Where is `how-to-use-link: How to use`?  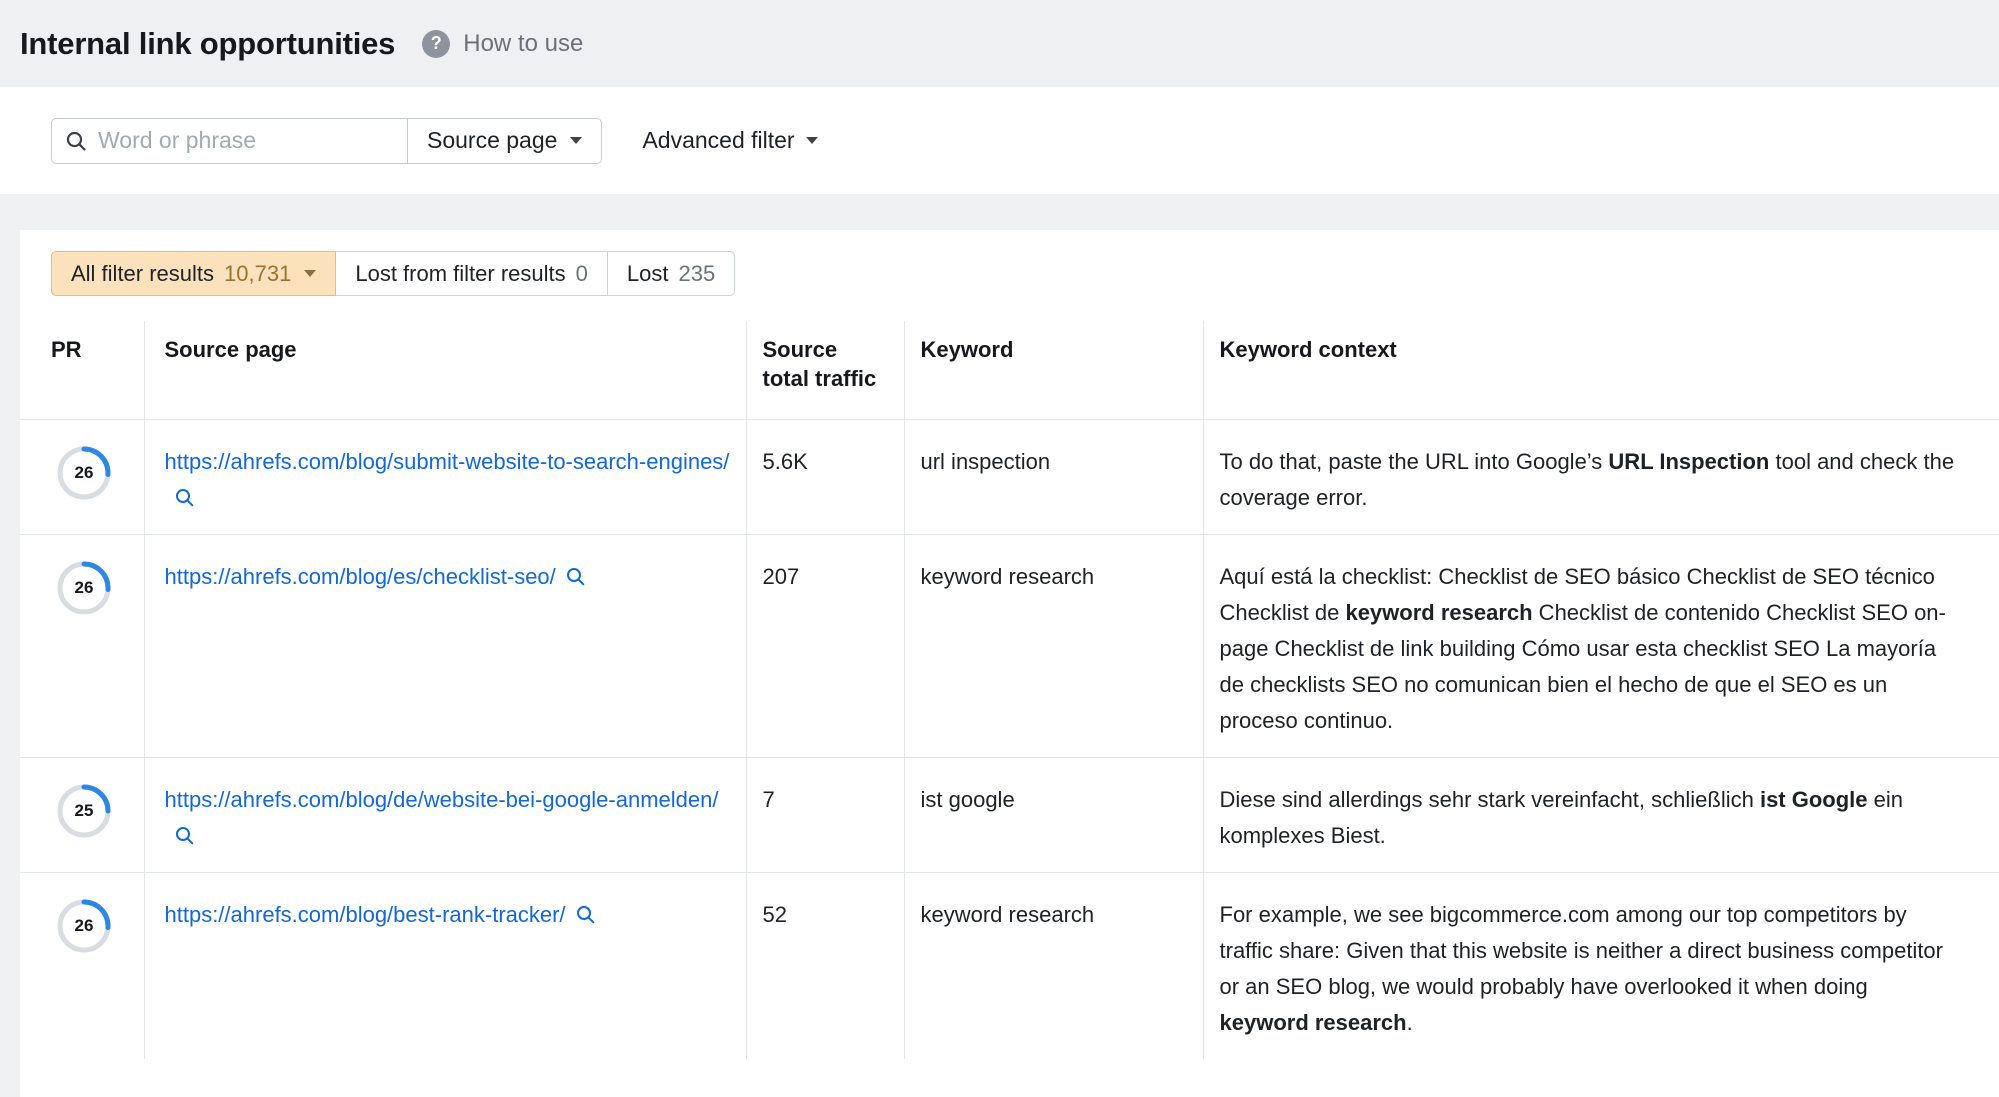
how-to-use-link: How to use is located at coordinates (523, 44).